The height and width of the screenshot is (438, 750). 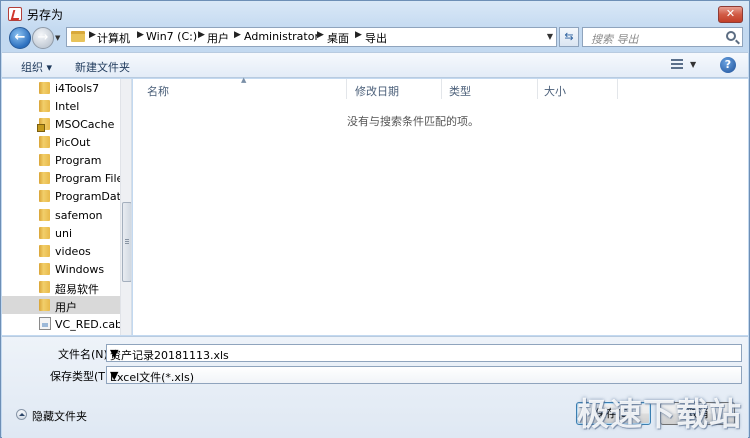 I want to click on close-button: ✕, so click(x=730, y=14).